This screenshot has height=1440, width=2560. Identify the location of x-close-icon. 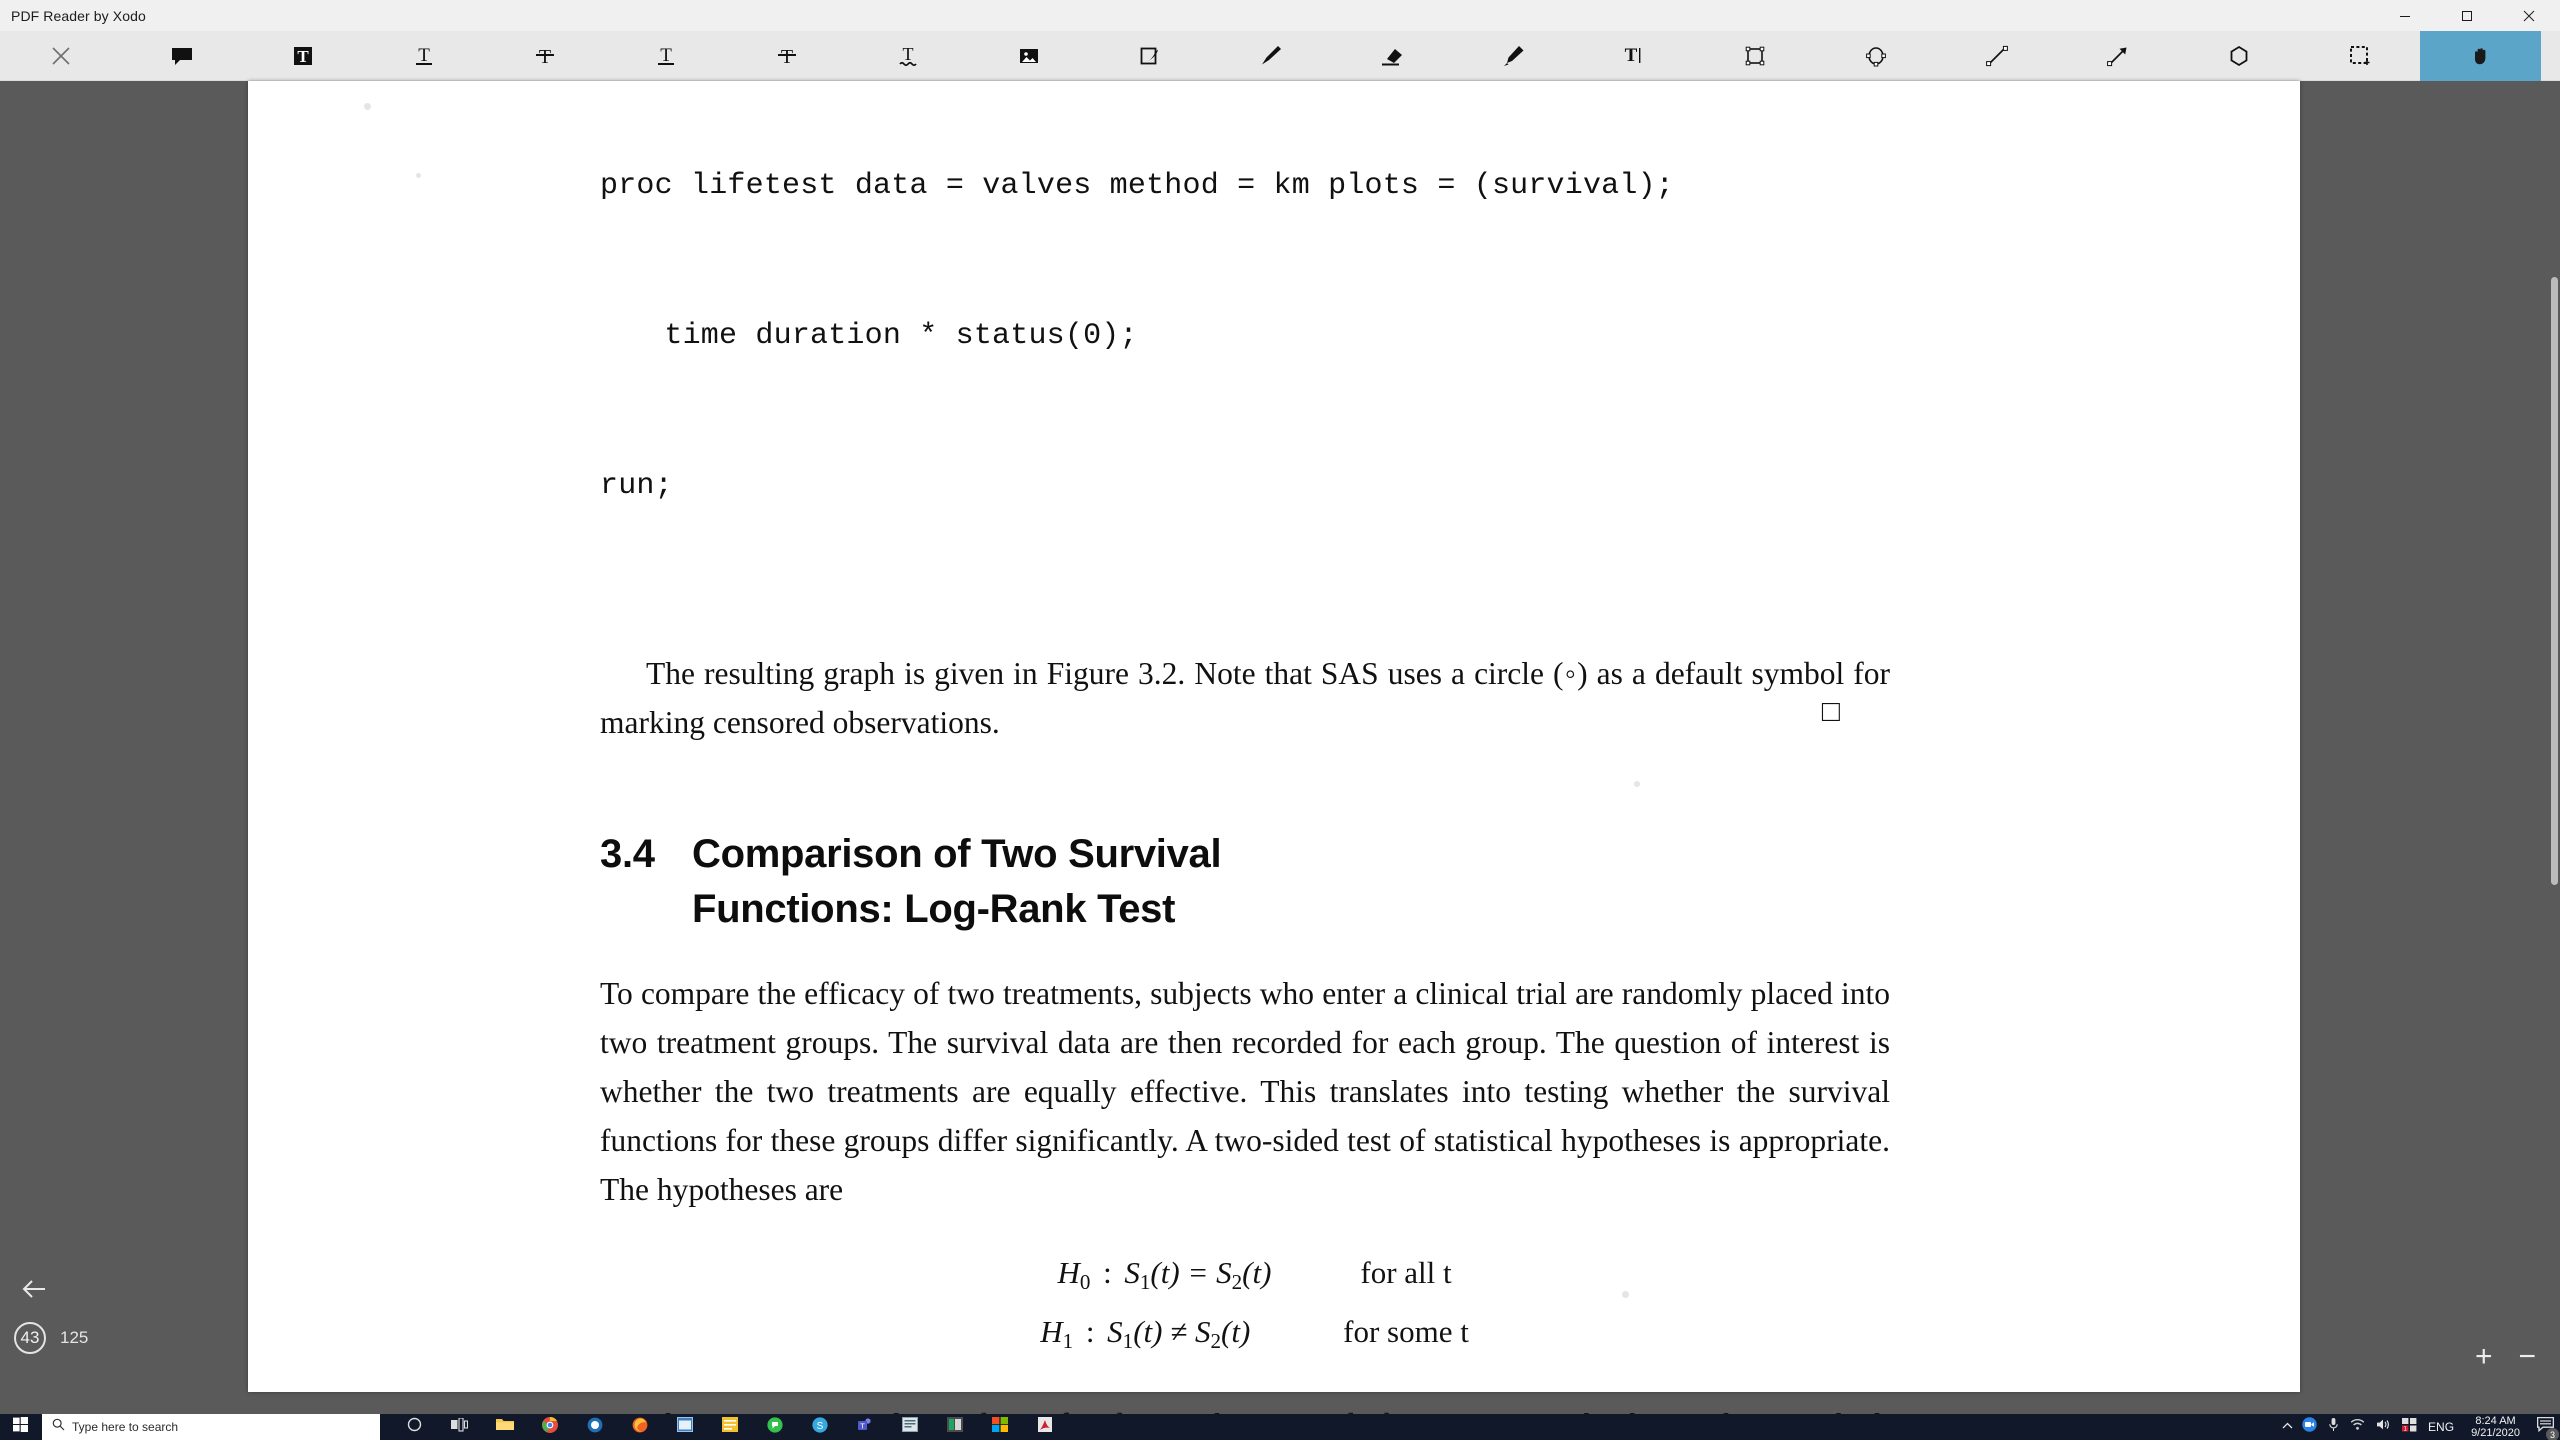
(61, 56).